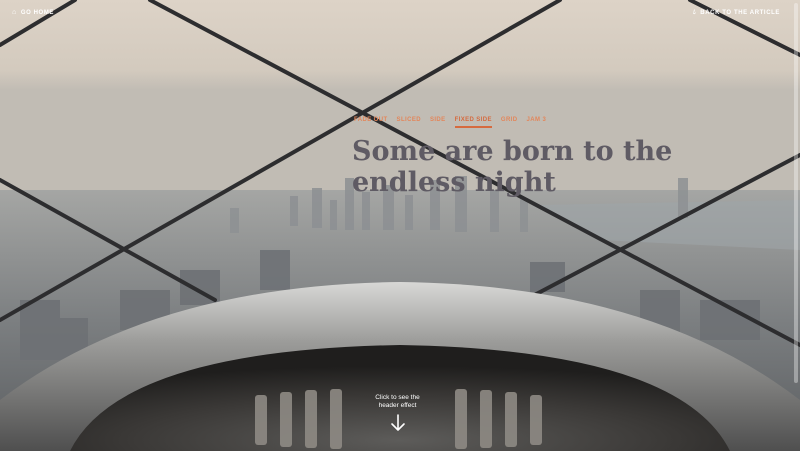 Image resolution: width=800 pixels, height=451 pixels. Describe the element at coordinates (400, 12) in the screenshot. I see `top-navigation: ⌂ GO HOME 💧︎ BACK TO THE ARTICLE` at that location.